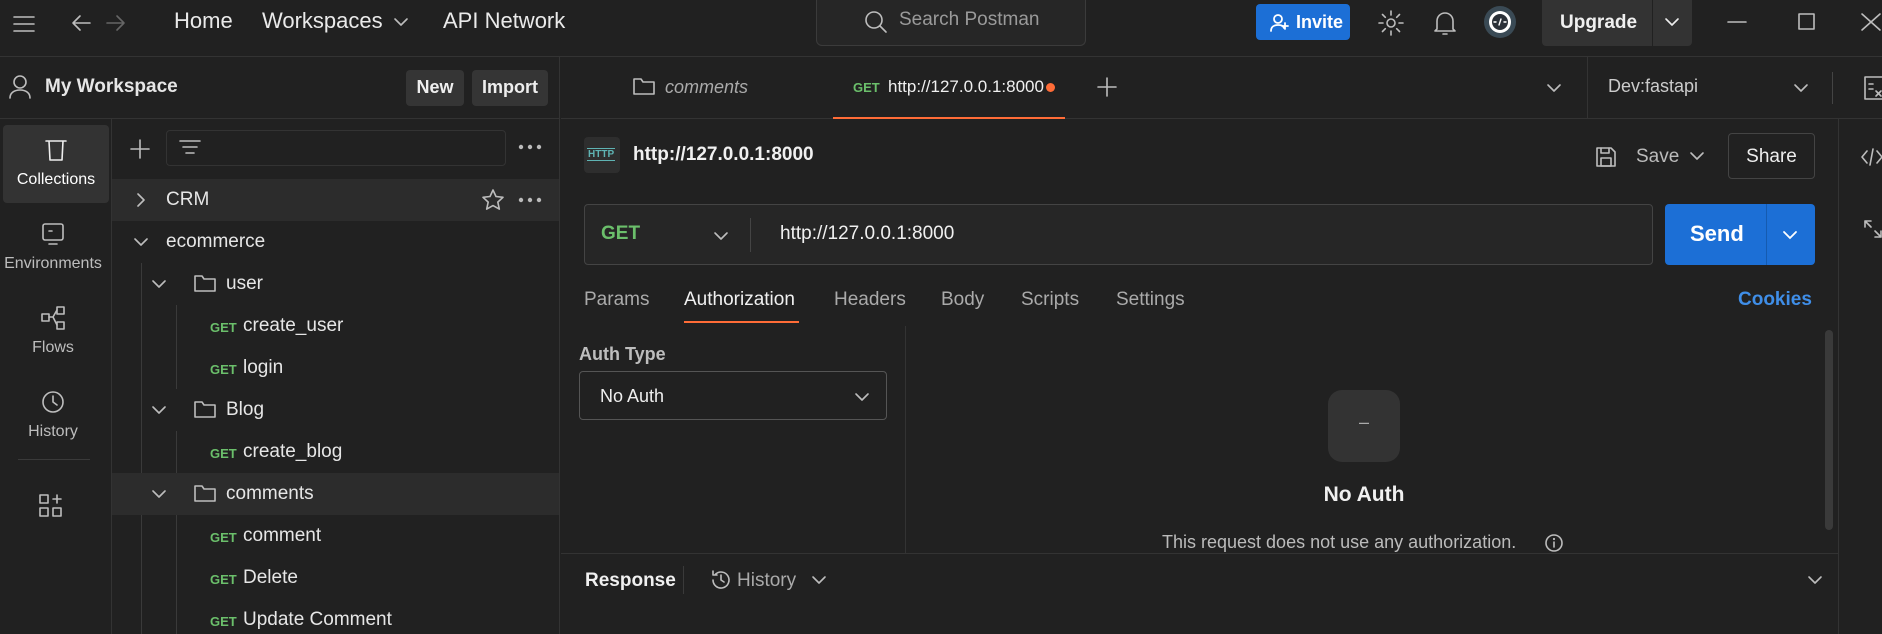  Describe the element at coordinates (1445, 23) in the screenshot. I see `notifications-bell-icon` at that location.